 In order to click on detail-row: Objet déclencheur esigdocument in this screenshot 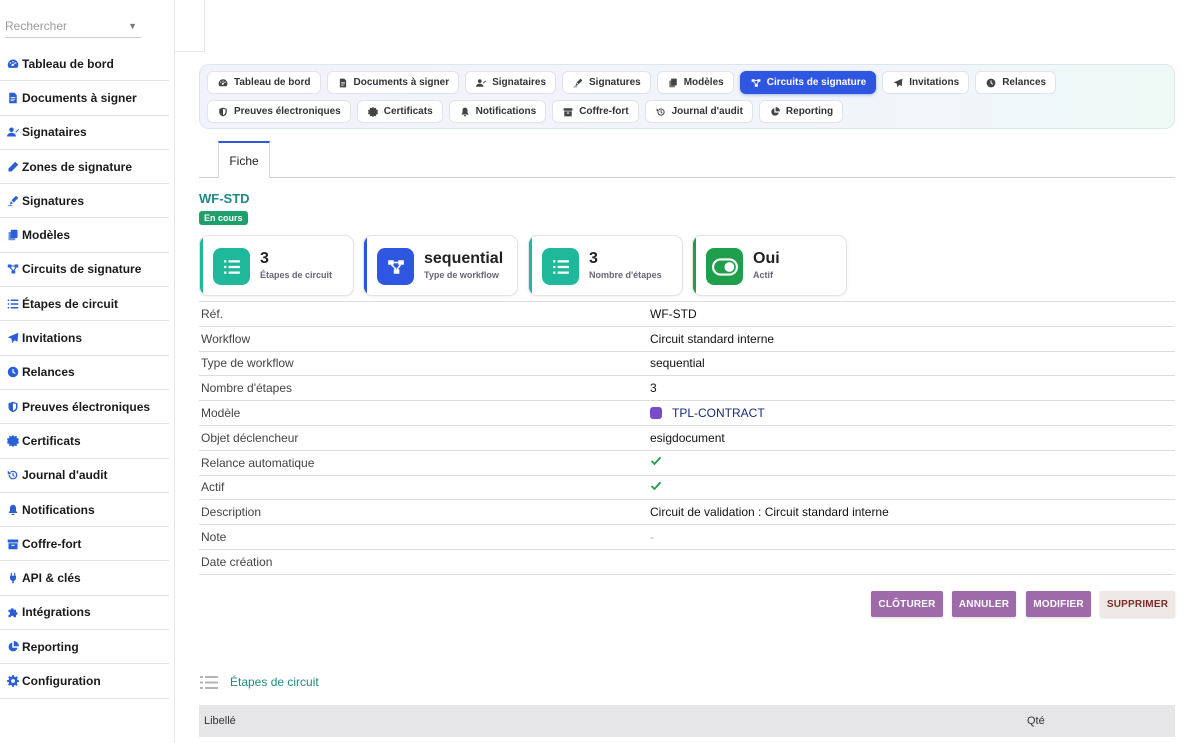, I will do `click(687, 438)`.